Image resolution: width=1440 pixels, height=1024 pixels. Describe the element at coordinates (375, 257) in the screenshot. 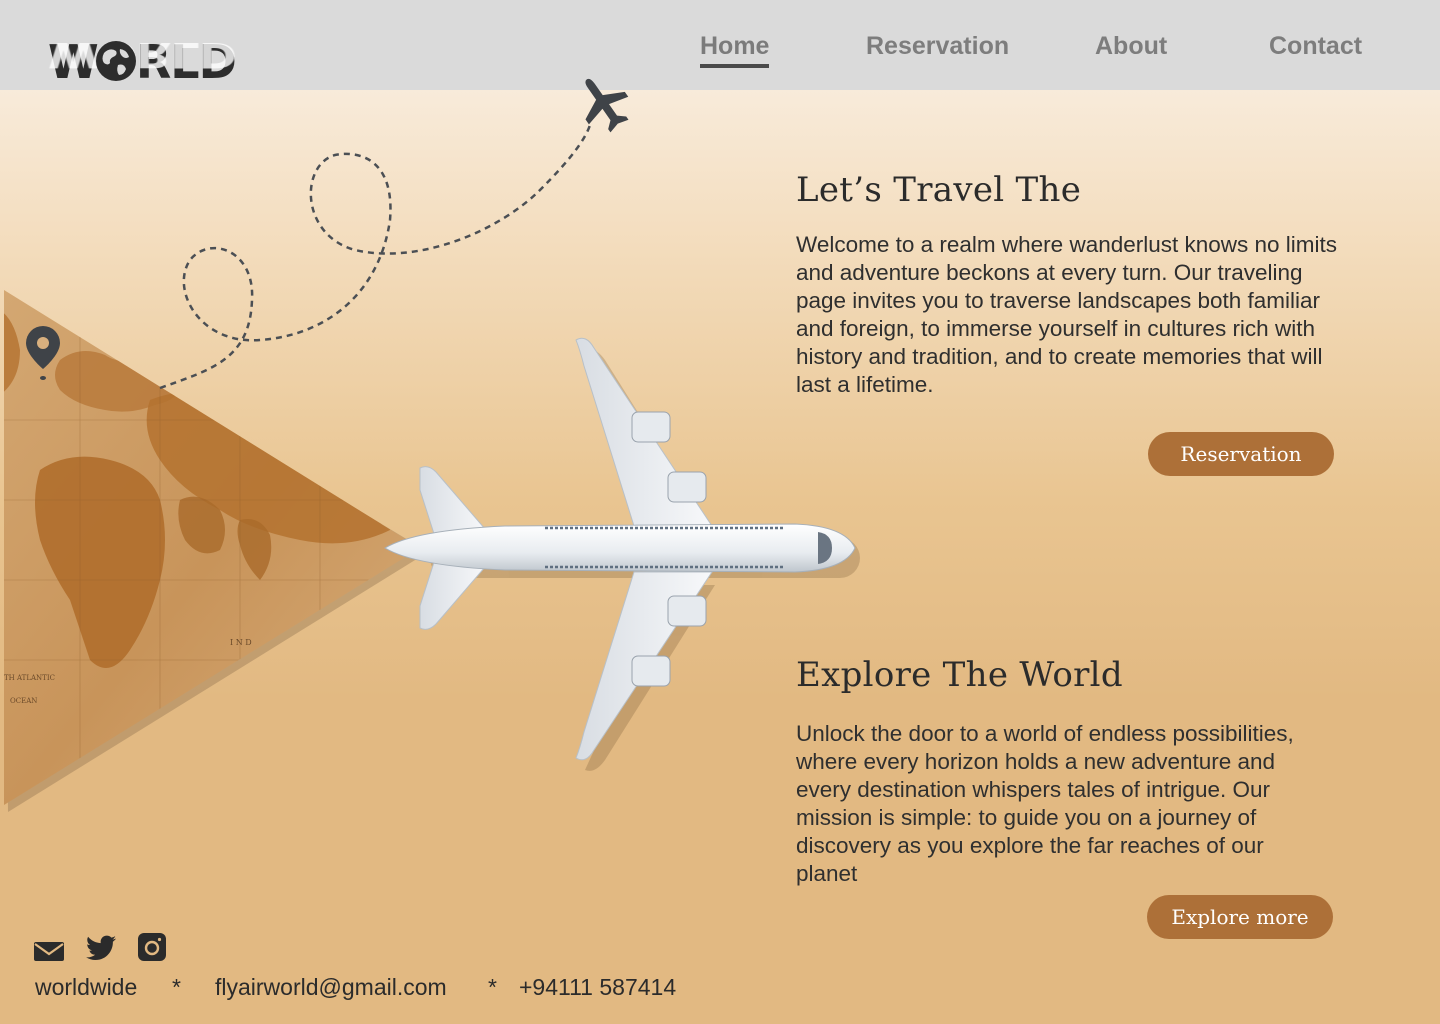

I see `flight-path` at that location.